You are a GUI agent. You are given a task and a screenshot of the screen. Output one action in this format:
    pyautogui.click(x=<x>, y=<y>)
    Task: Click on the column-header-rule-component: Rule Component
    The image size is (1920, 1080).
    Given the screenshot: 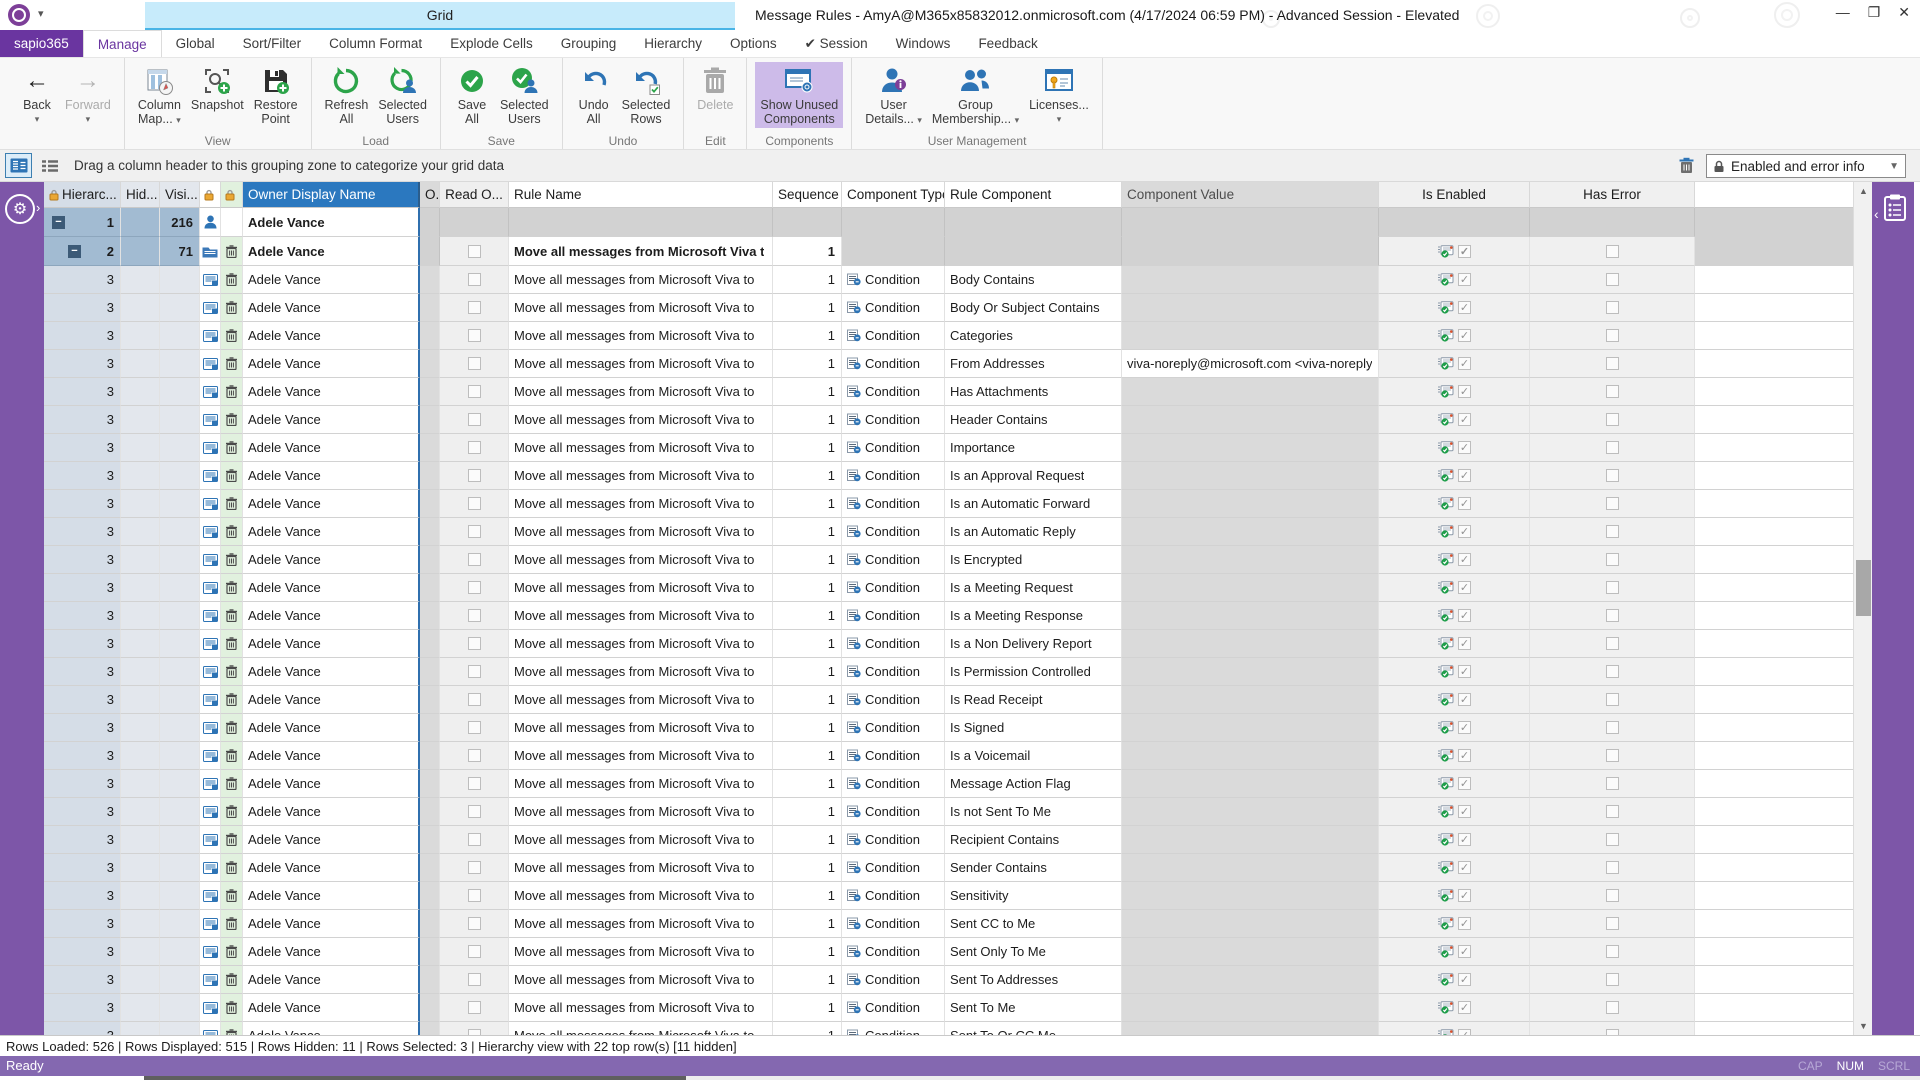 What is the action you would take?
    pyautogui.click(x=1033, y=195)
    